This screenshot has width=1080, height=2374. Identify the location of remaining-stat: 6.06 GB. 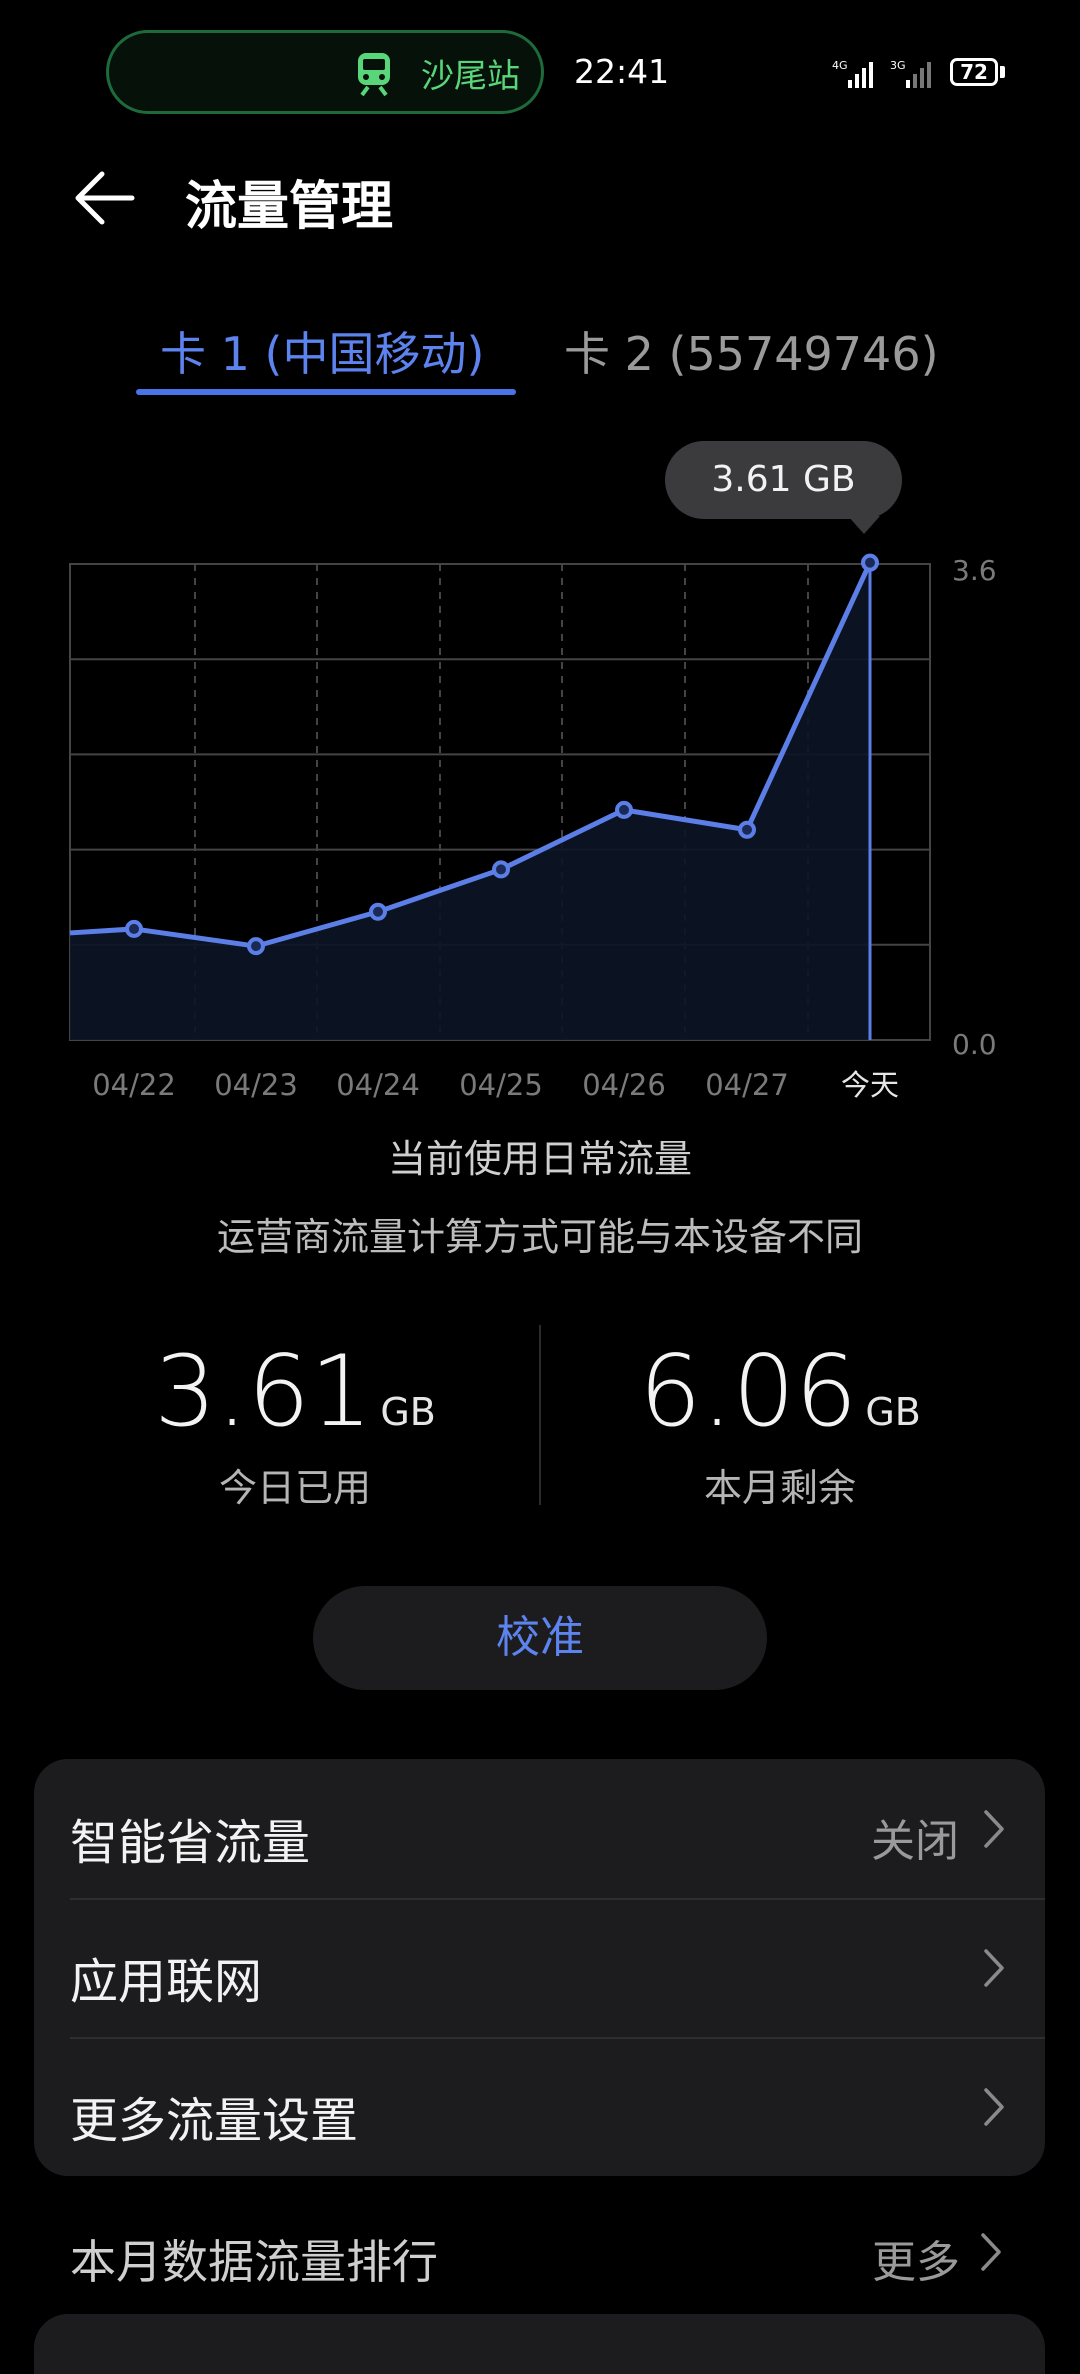
(780, 1392).